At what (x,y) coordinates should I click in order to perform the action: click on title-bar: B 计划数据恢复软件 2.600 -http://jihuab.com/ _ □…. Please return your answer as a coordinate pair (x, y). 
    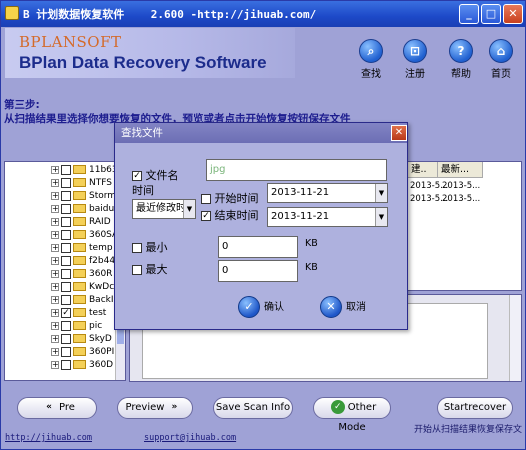
    Looking at the image, I should click on (263, 14).